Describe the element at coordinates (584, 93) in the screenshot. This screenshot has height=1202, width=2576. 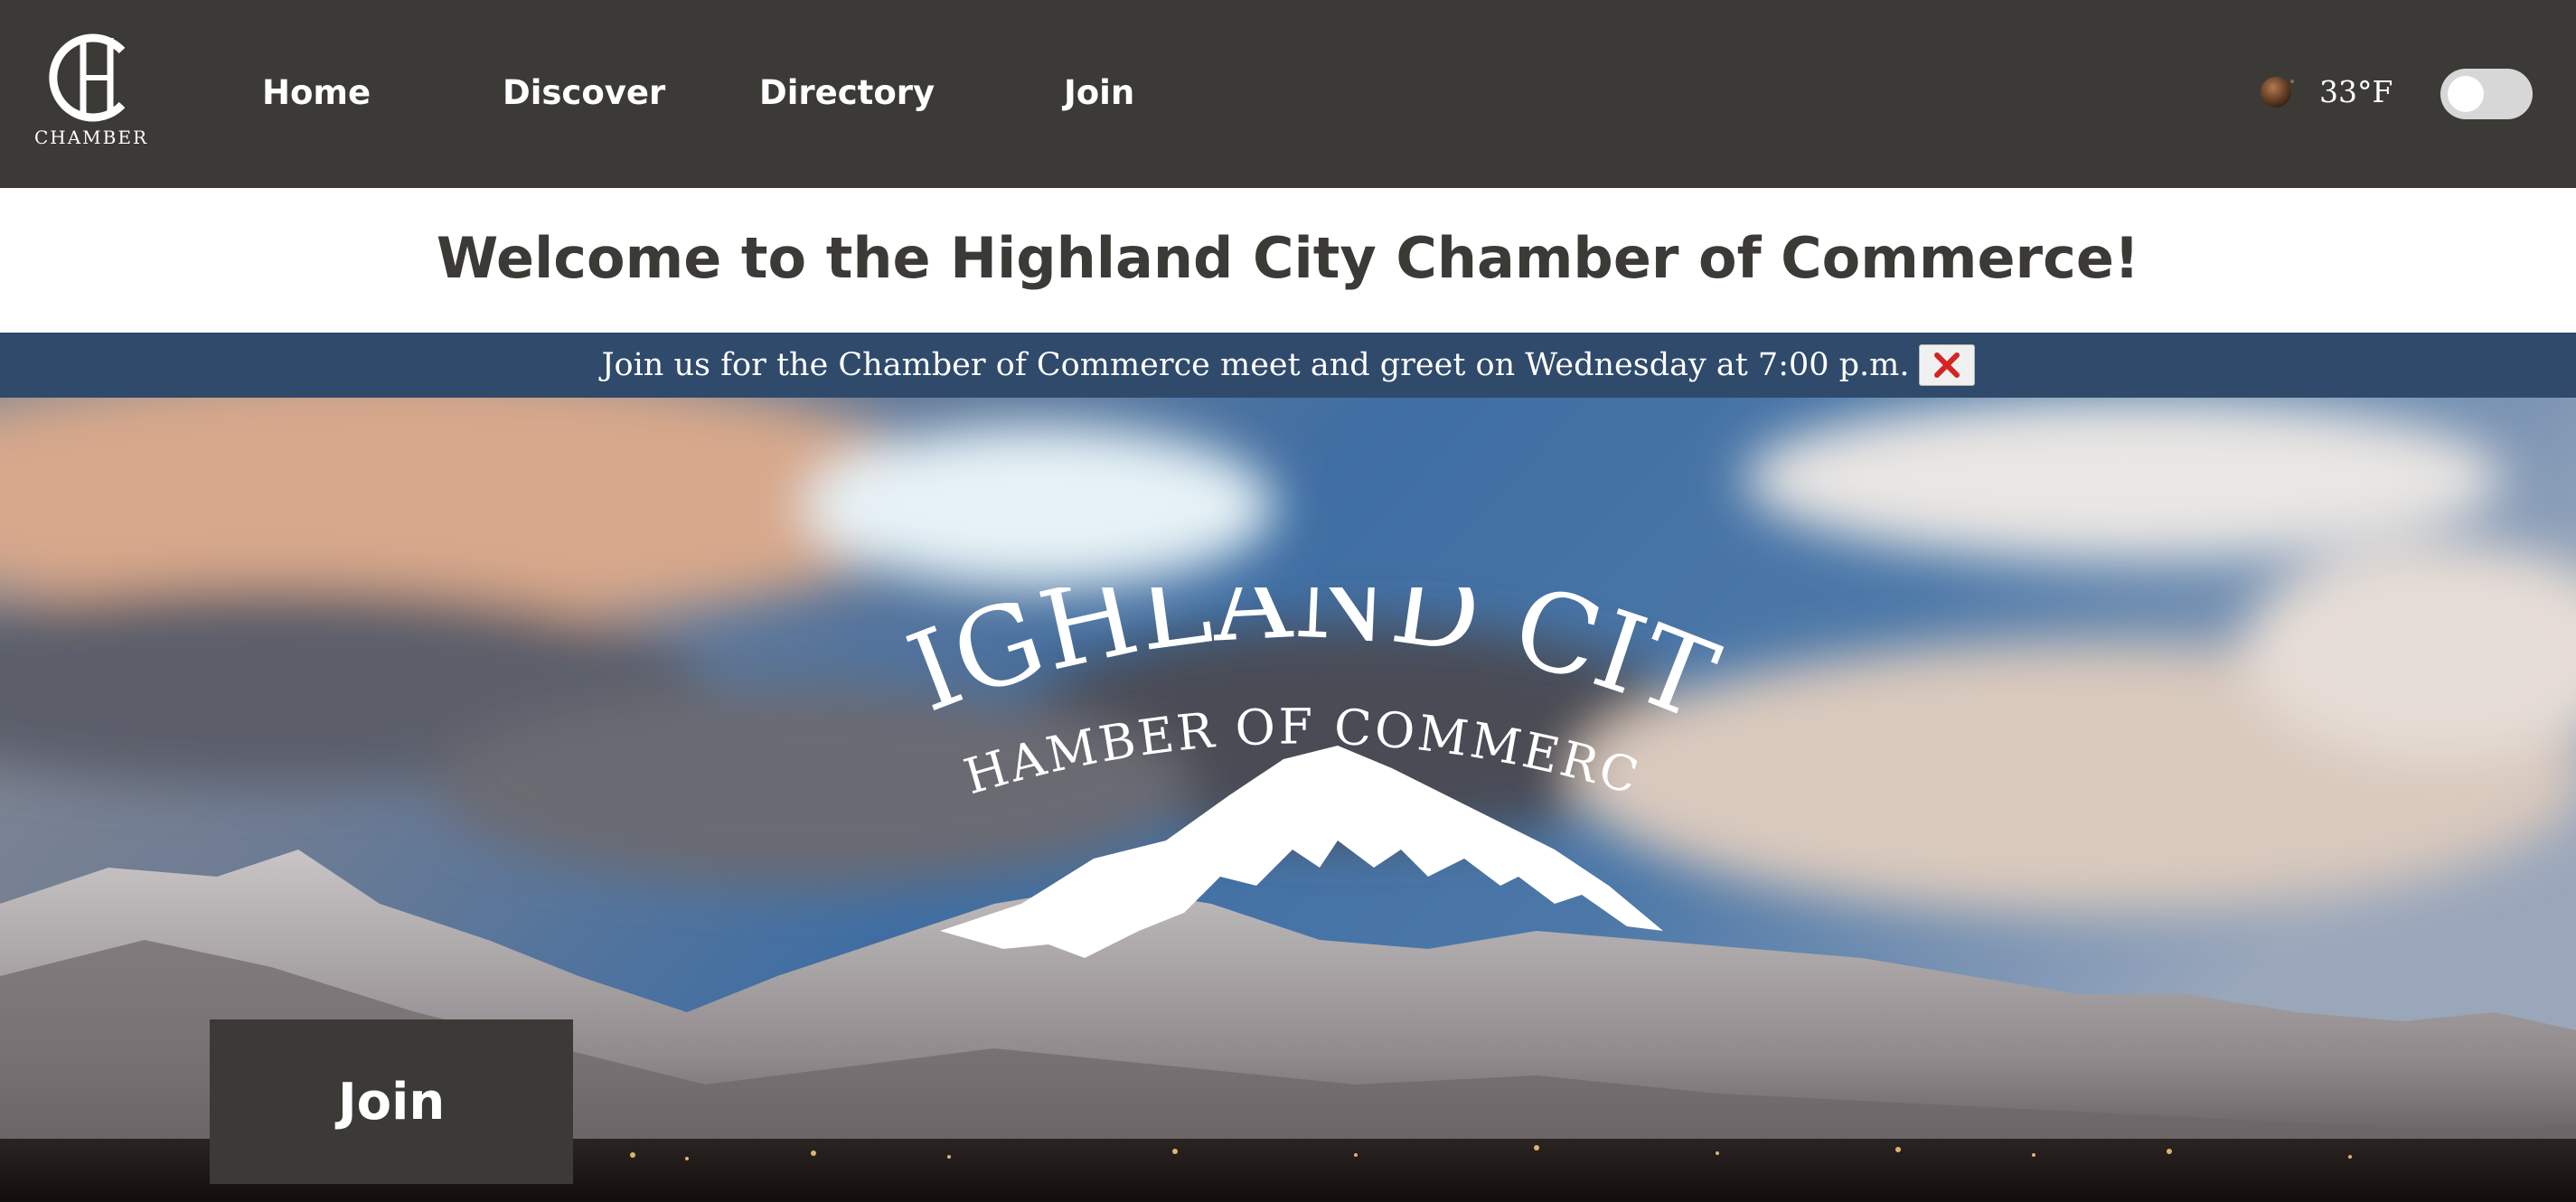
I see `nav-discover: Discover` at that location.